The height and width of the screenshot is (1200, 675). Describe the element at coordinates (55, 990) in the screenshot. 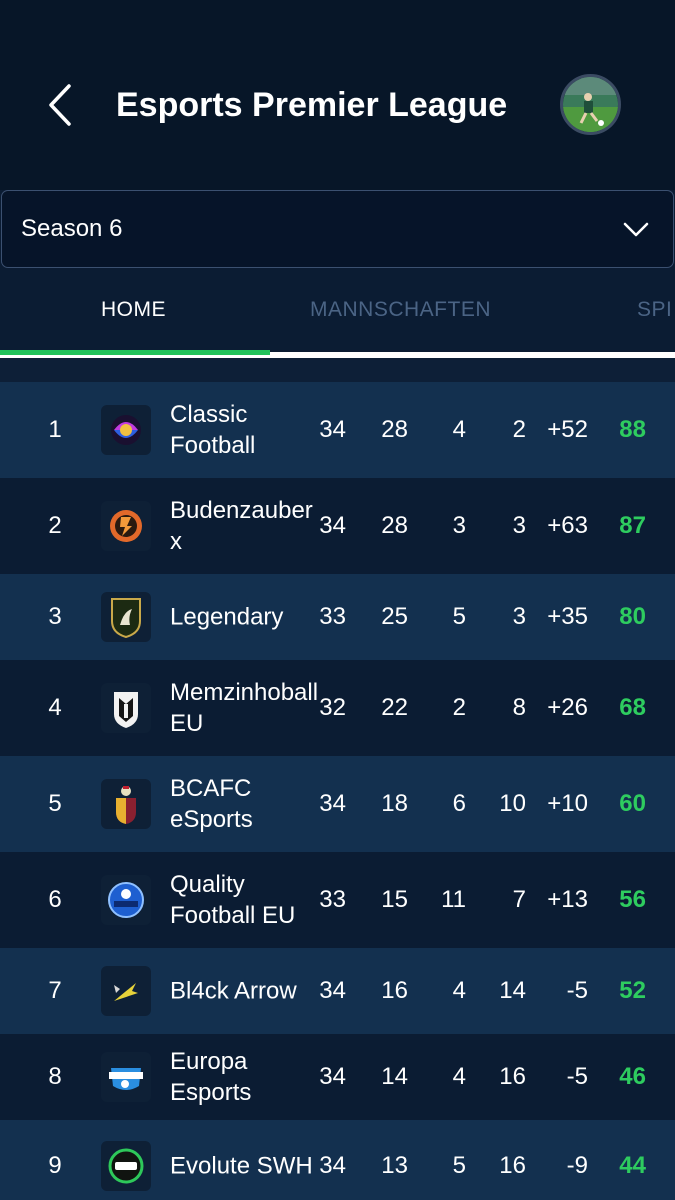

I see `row-position: 7` at that location.